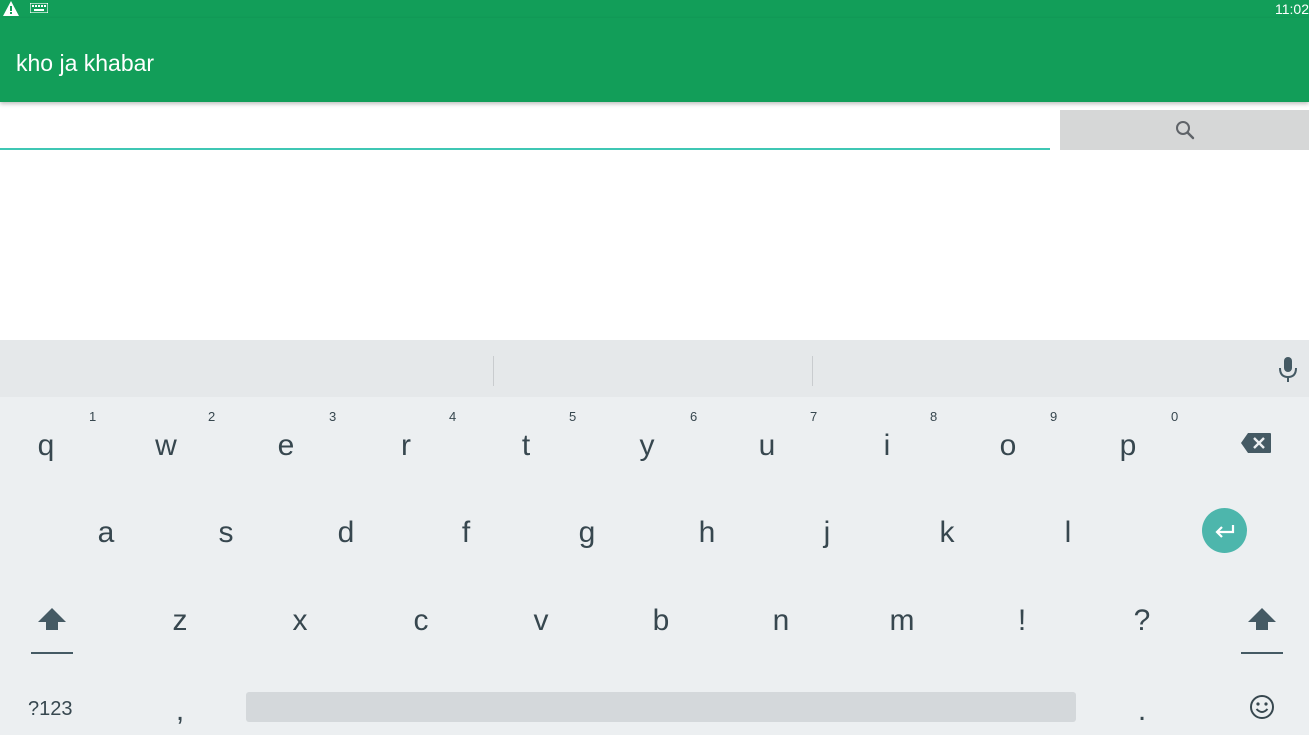  What do you see at coordinates (1292, 9) in the screenshot?
I see `status-time: 11:02` at bounding box center [1292, 9].